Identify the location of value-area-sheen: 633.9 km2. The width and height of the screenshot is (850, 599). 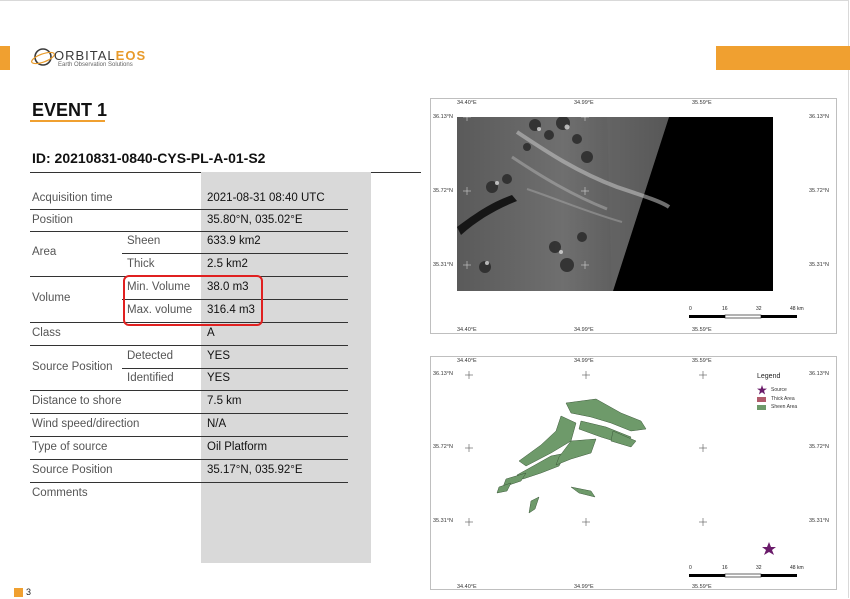
(234, 241).